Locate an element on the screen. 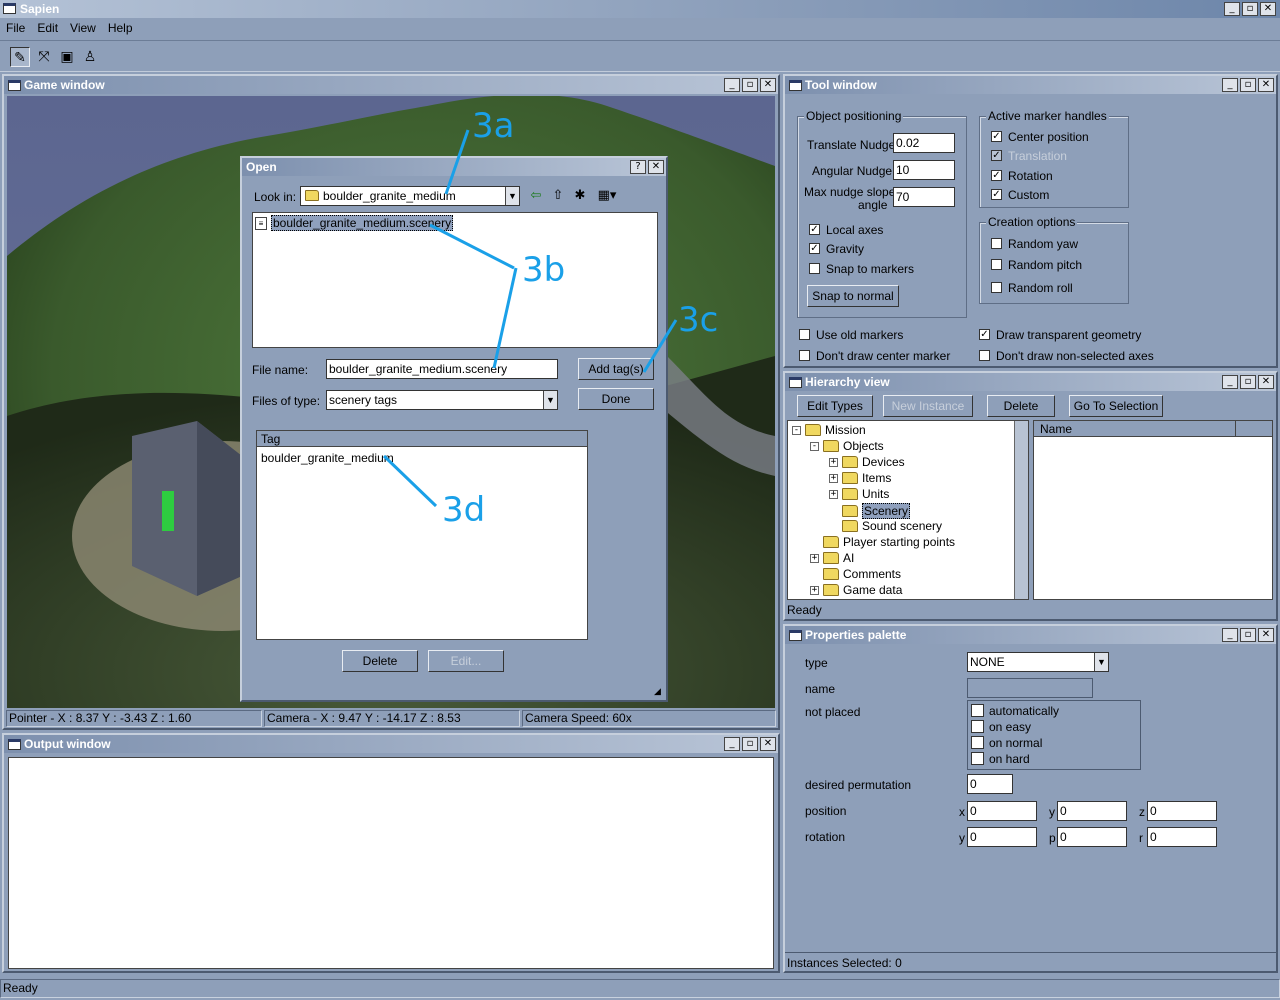  dont-draw-nonselected-label: Don't draw non-selected axes is located at coordinates (1075, 356).